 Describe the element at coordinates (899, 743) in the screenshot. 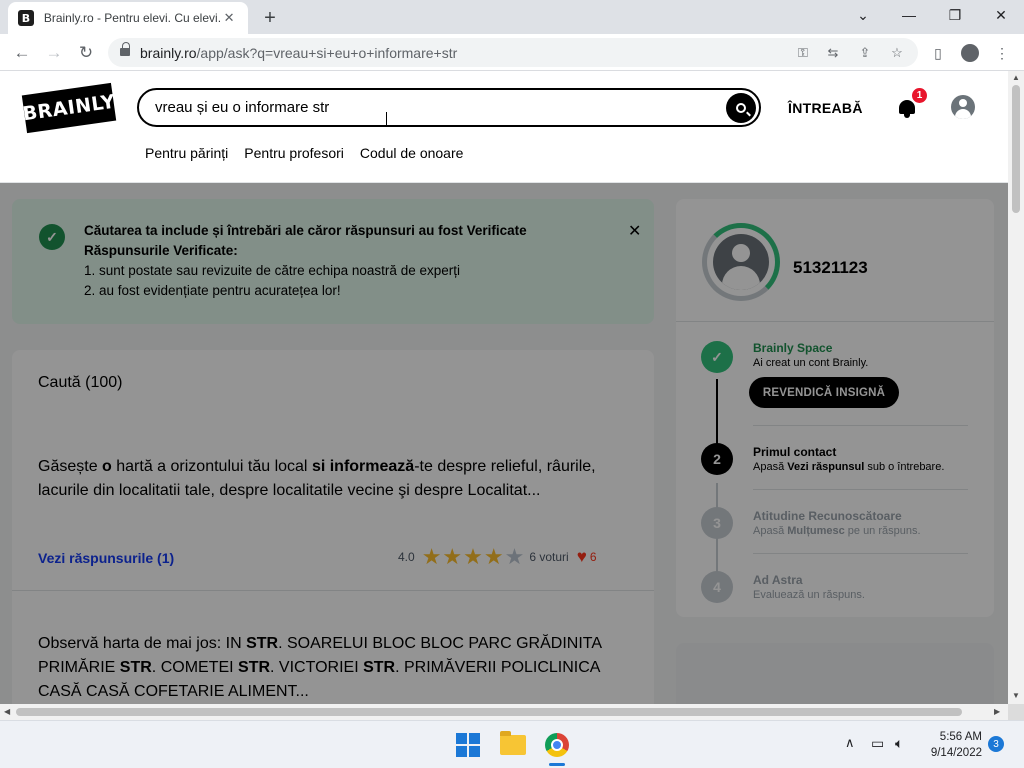

I see `volume-icon: 🔈︎` at that location.